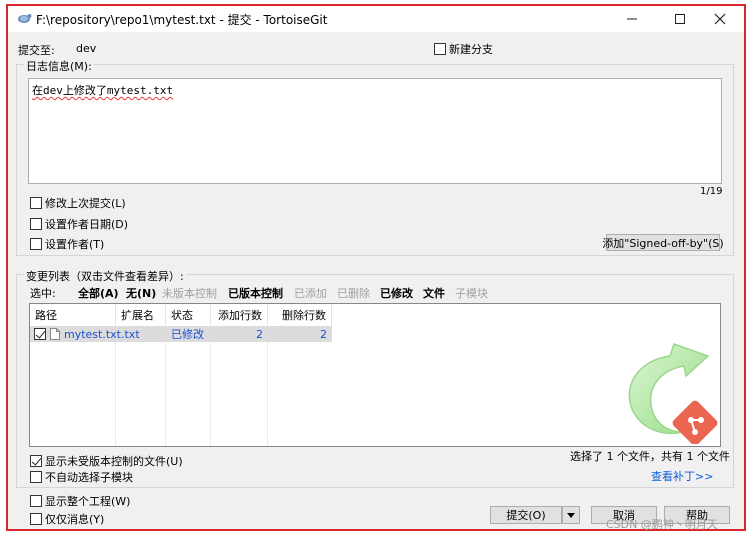 This screenshot has width=753, height=539. What do you see at coordinates (36, 50) in the screenshot?
I see `commit-to-label: 提交至:` at bounding box center [36, 50].